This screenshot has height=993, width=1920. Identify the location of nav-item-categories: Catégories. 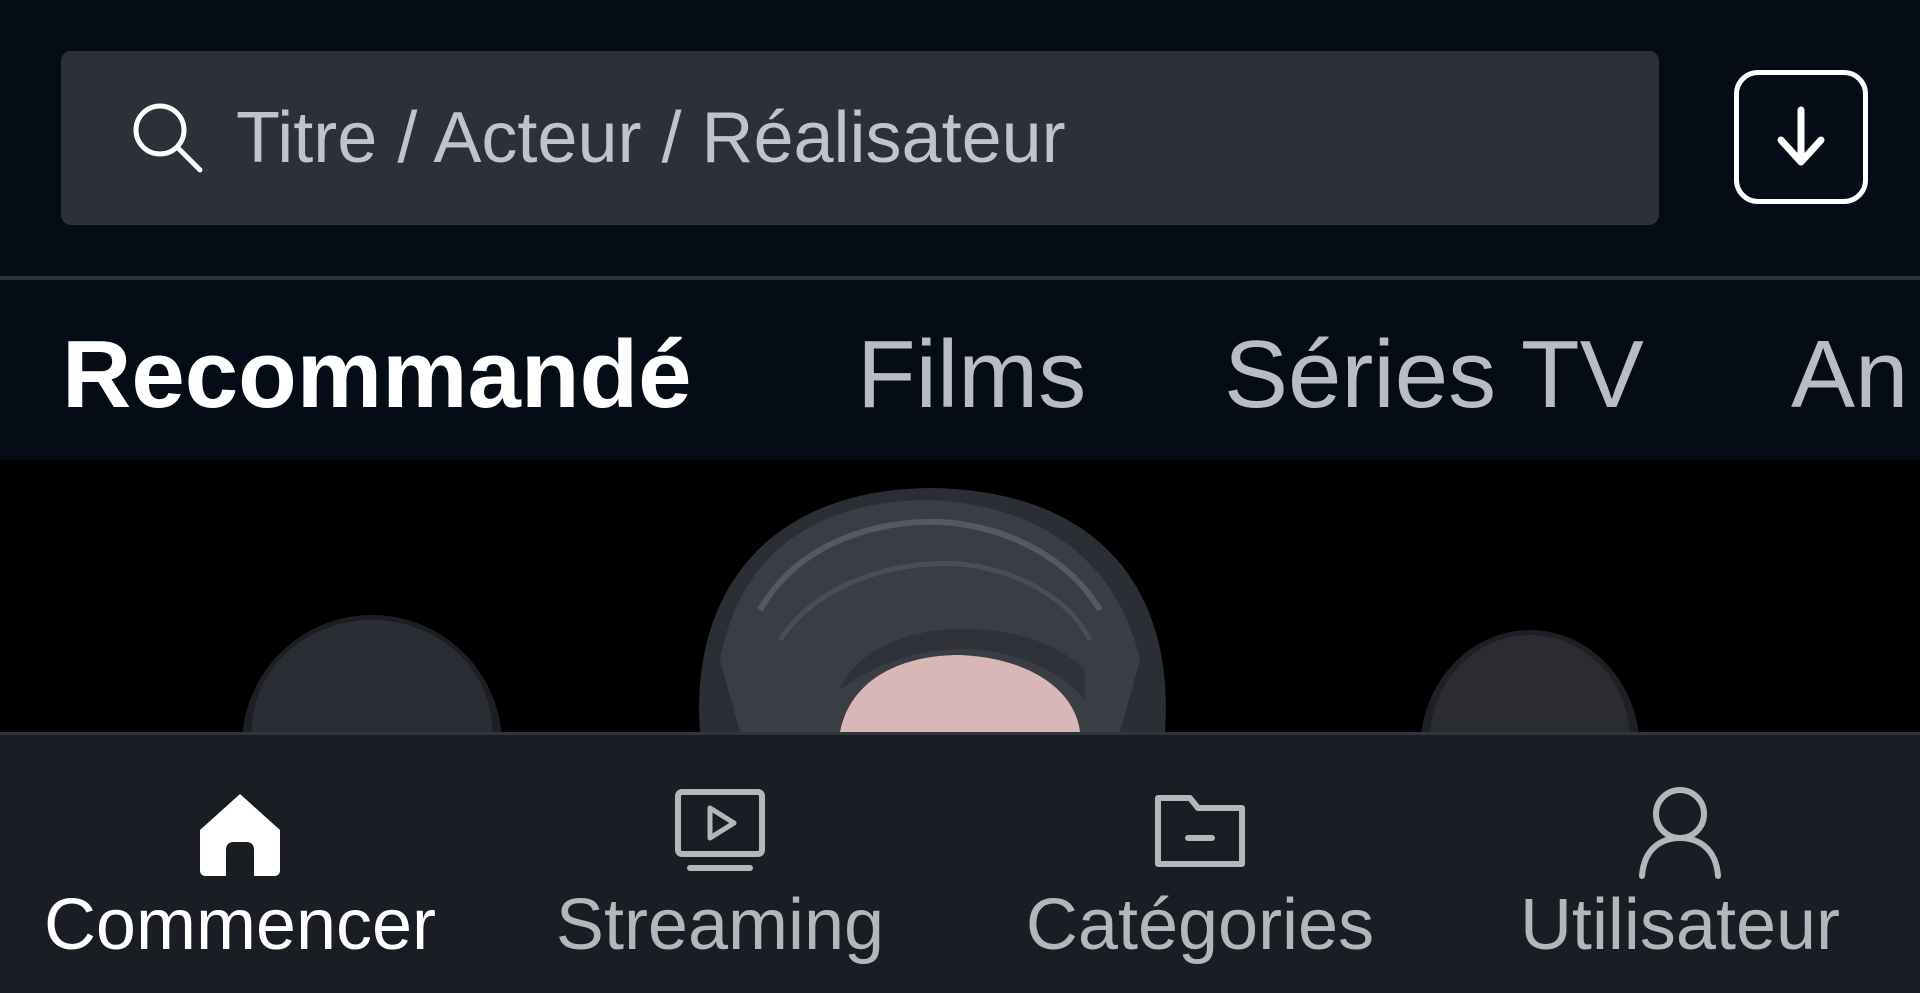
(1200, 864).